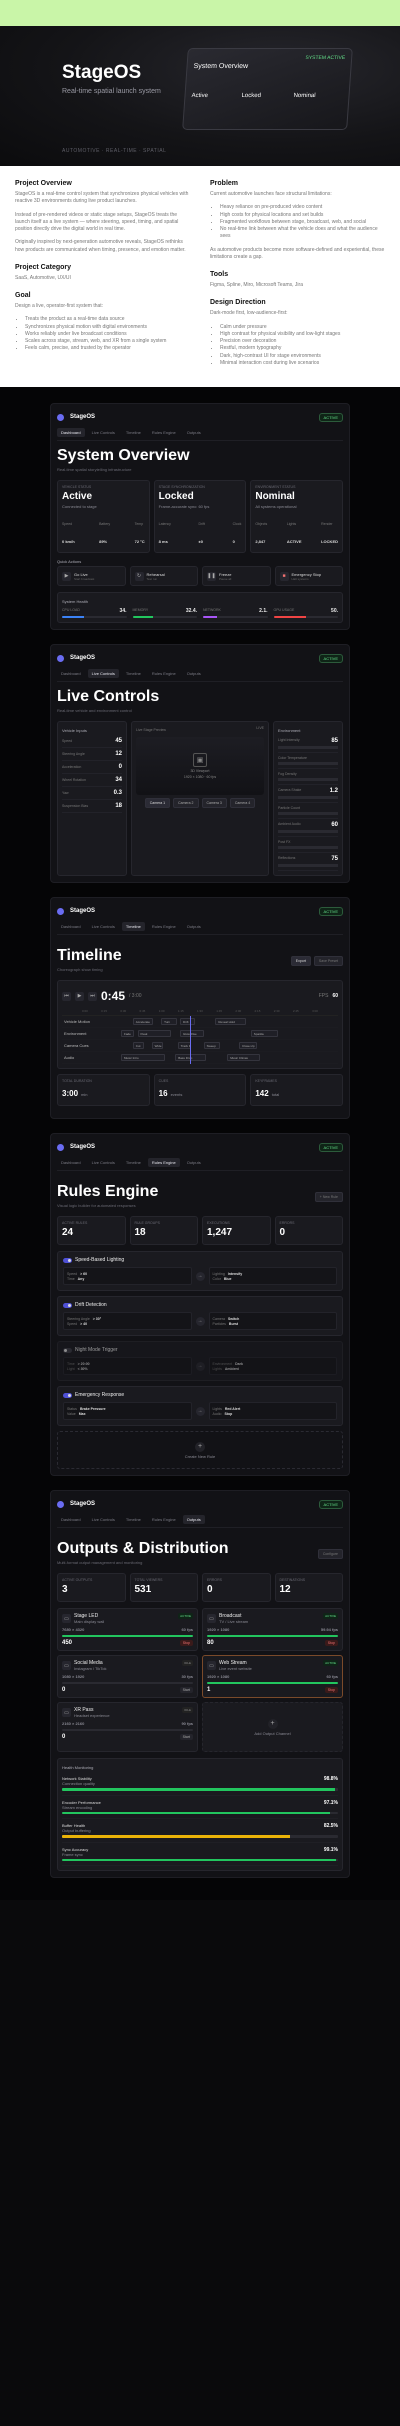  What do you see at coordinates (192, 1033) in the screenshot?
I see `timeline-clip: Glow Rise` at bounding box center [192, 1033].